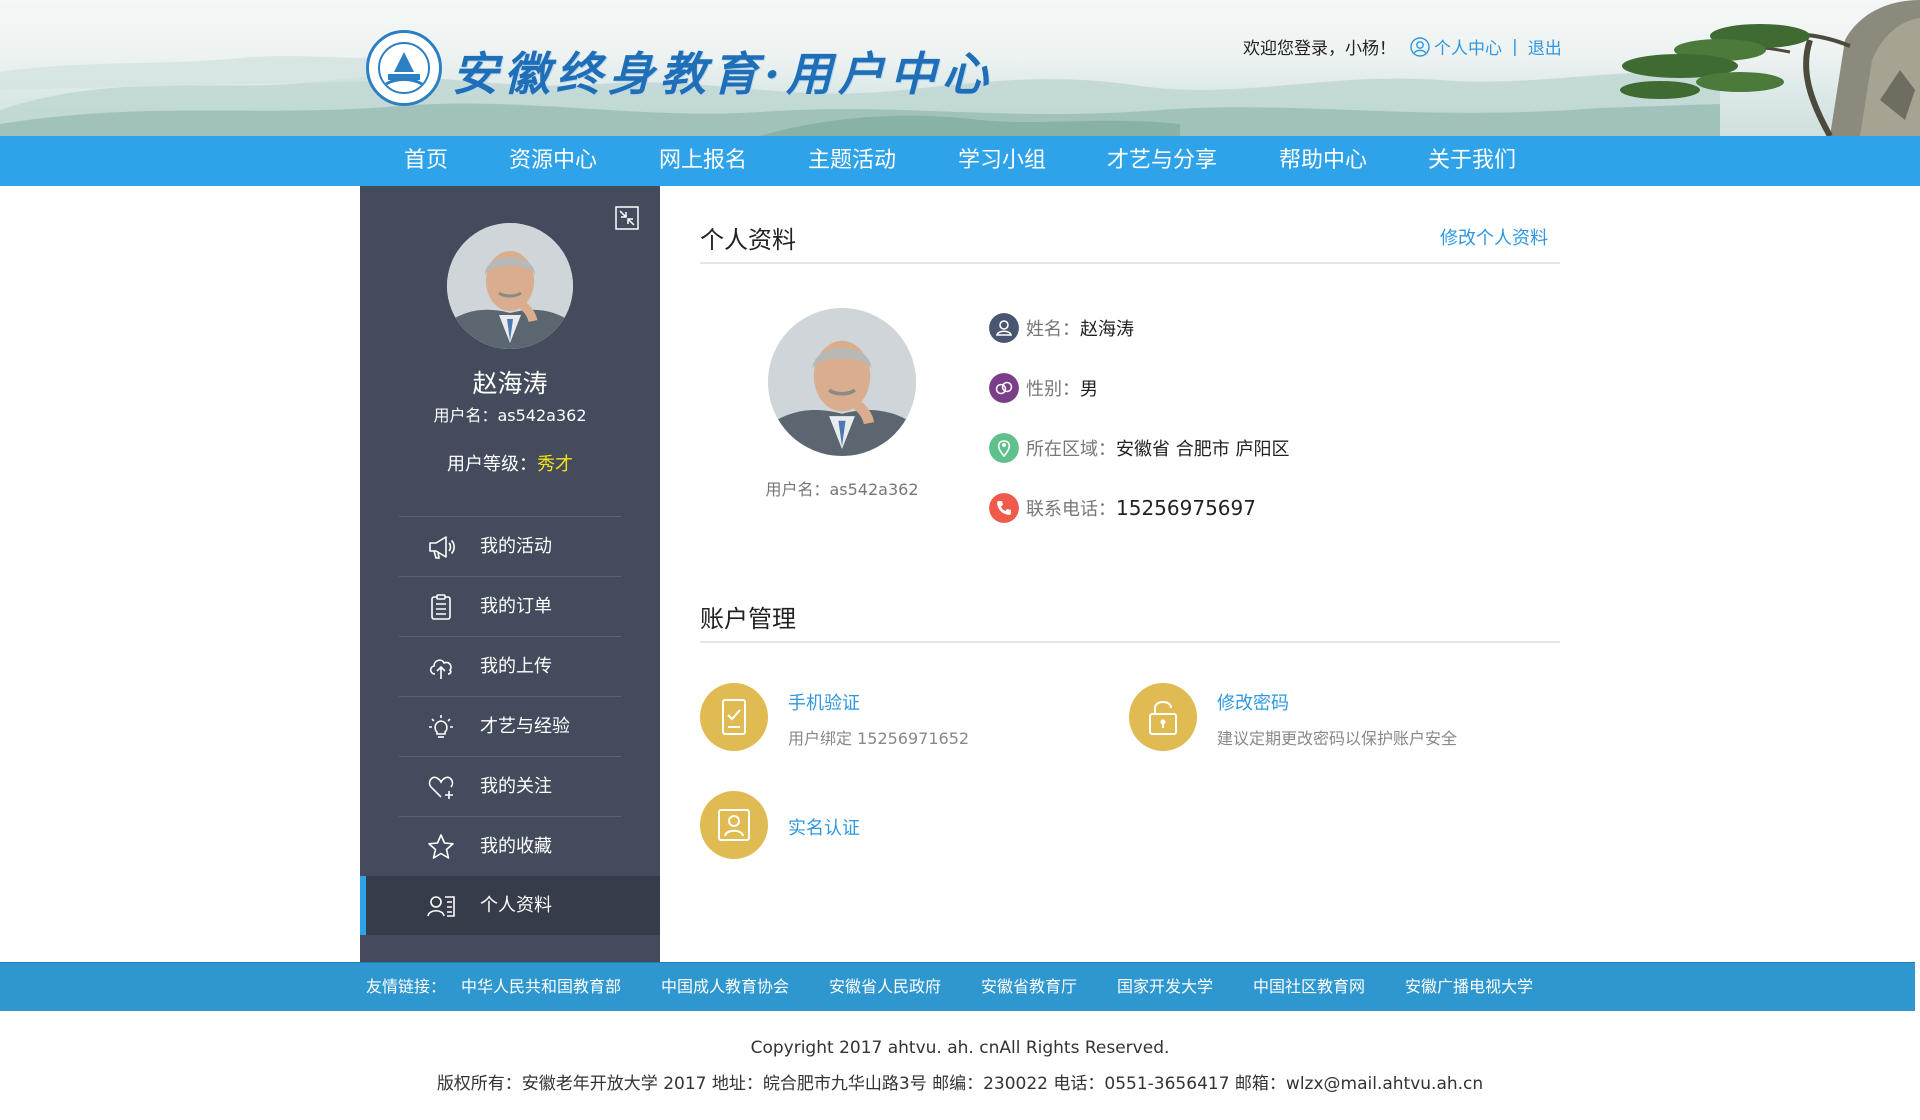 This screenshot has width=1920, height=1120. What do you see at coordinates (703, 161) in the screenshot?
I see `nav-item-registration: 网上报名` at bounding box center [703, 161].